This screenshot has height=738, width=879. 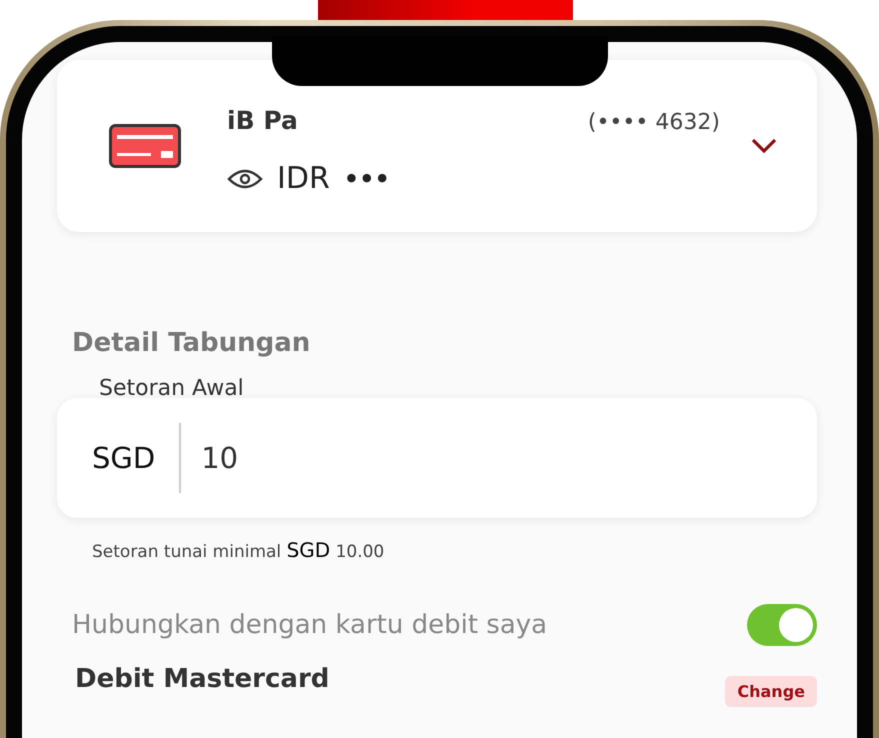 What do you see at coordinates (262, 120) in the screenshot?
I see `account-name: iB Pa` at bounding box center [262, 120].